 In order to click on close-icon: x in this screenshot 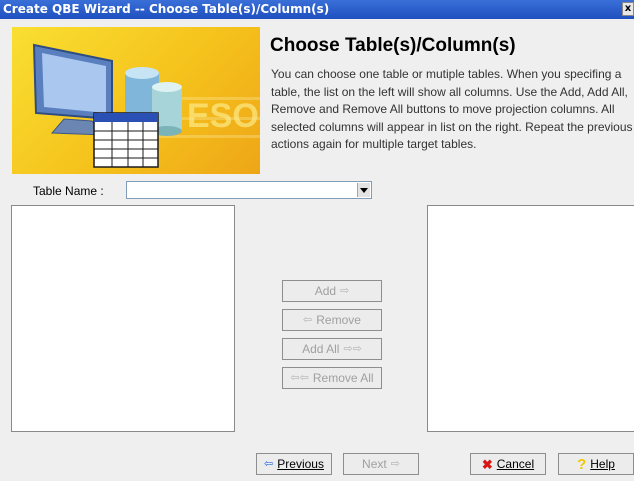, I will do `click(628, 8)`.